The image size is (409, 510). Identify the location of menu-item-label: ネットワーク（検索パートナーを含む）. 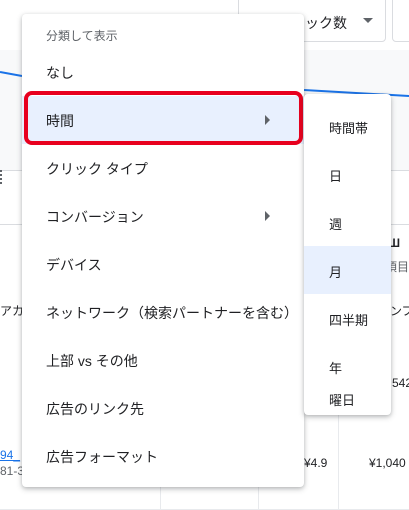
(172, 313).